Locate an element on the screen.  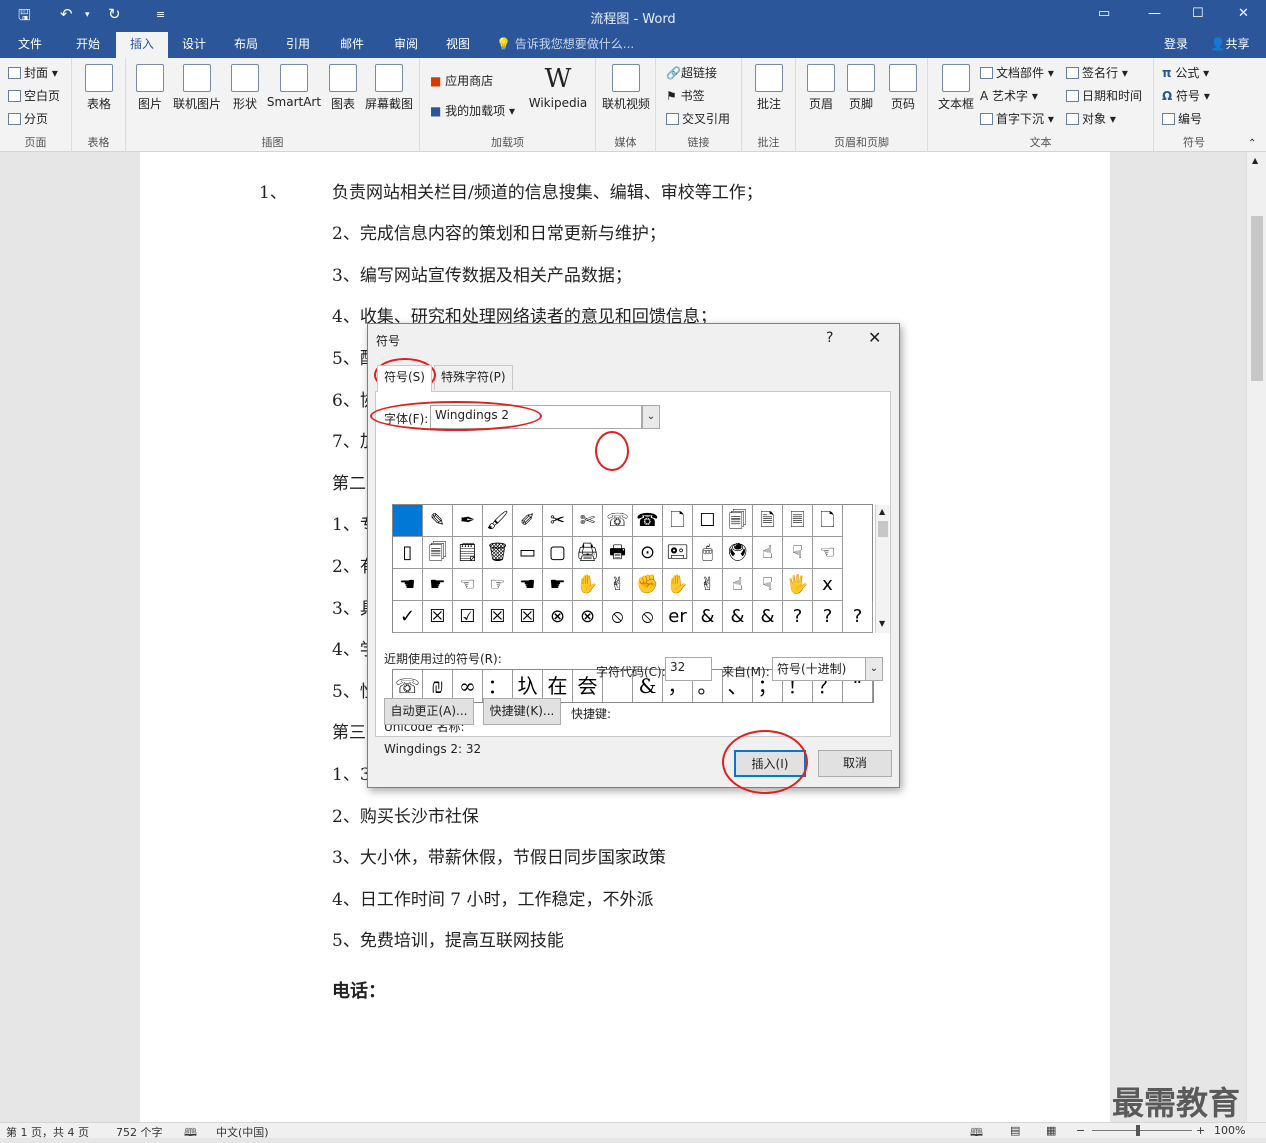
tab-design: 设计 is located at coordinates (194, 45).